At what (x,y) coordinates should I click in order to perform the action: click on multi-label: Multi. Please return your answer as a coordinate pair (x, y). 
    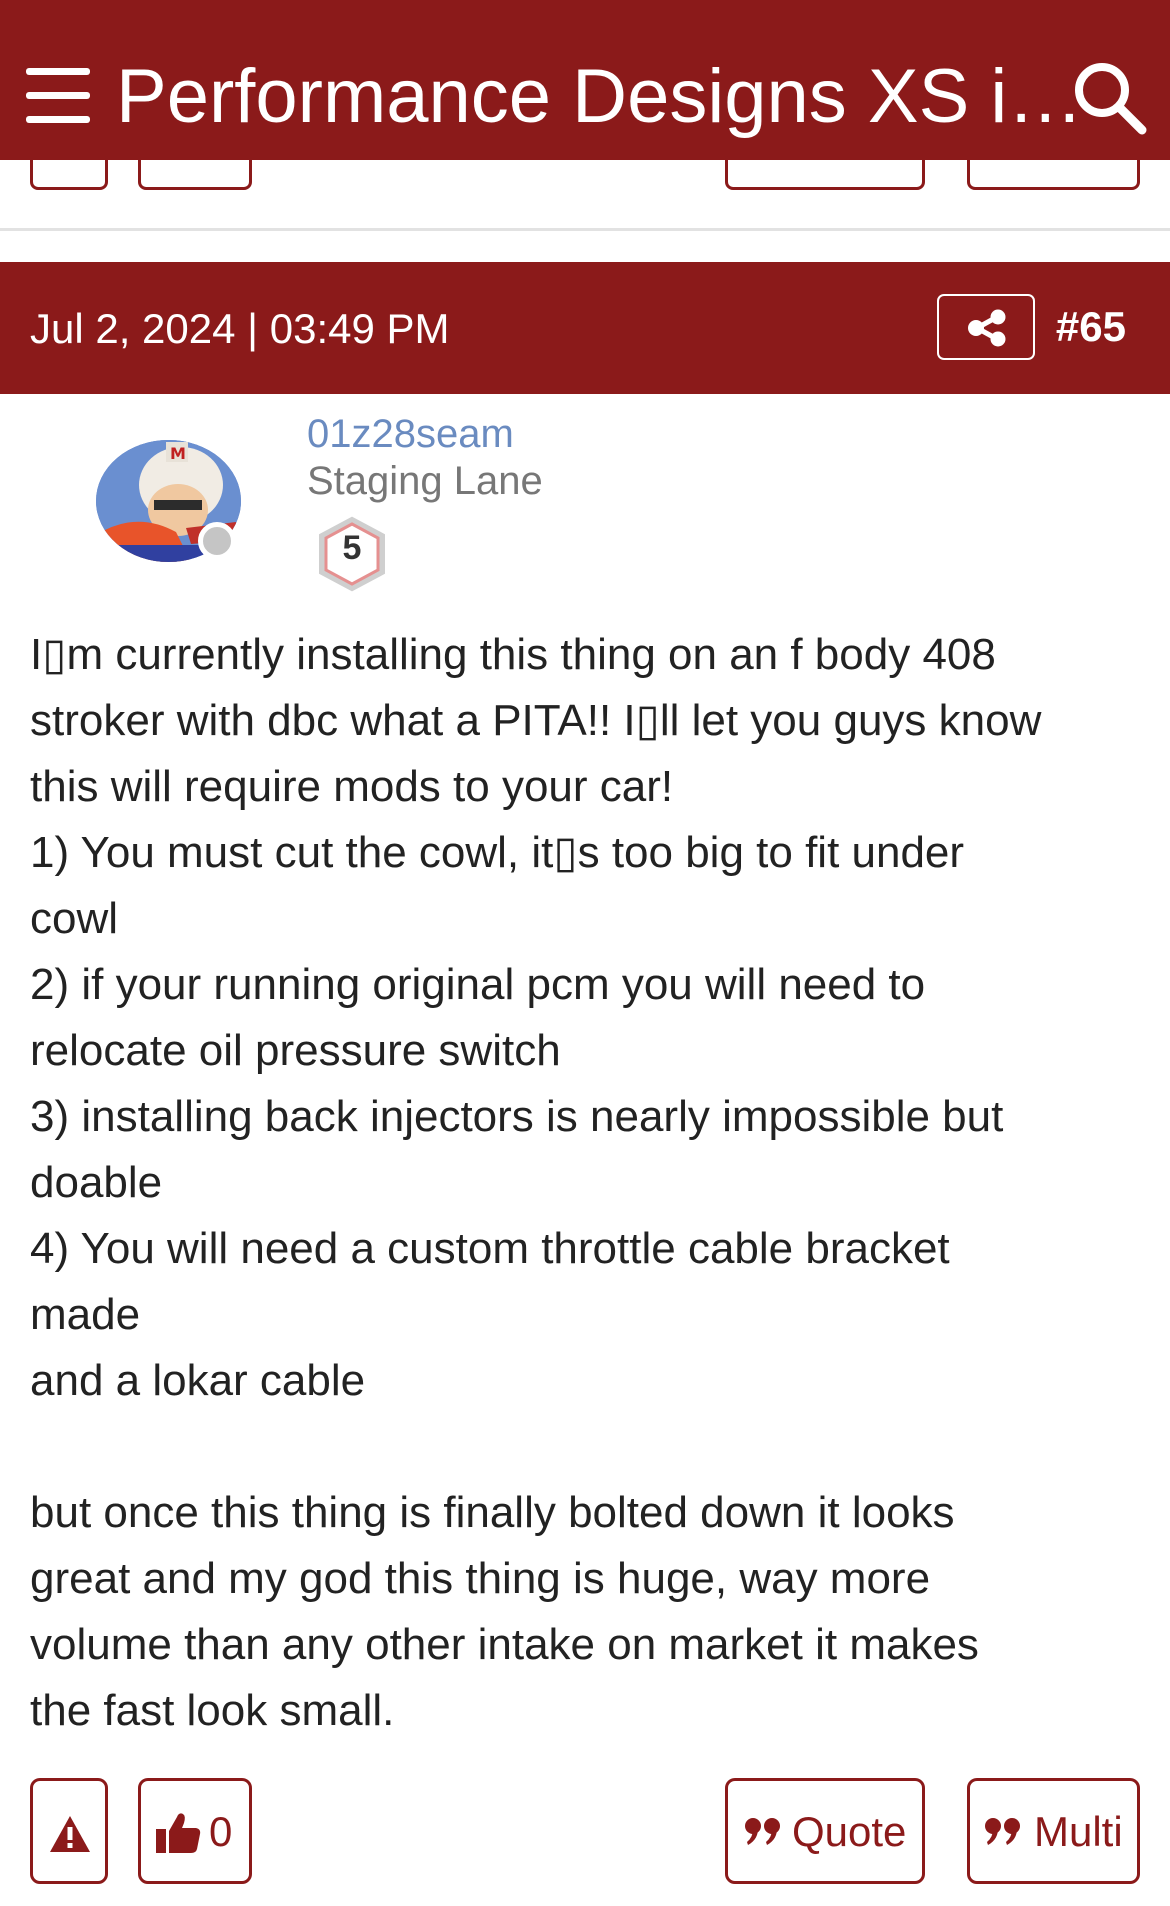
    Looking at the image, I should click on (1078, 1831).